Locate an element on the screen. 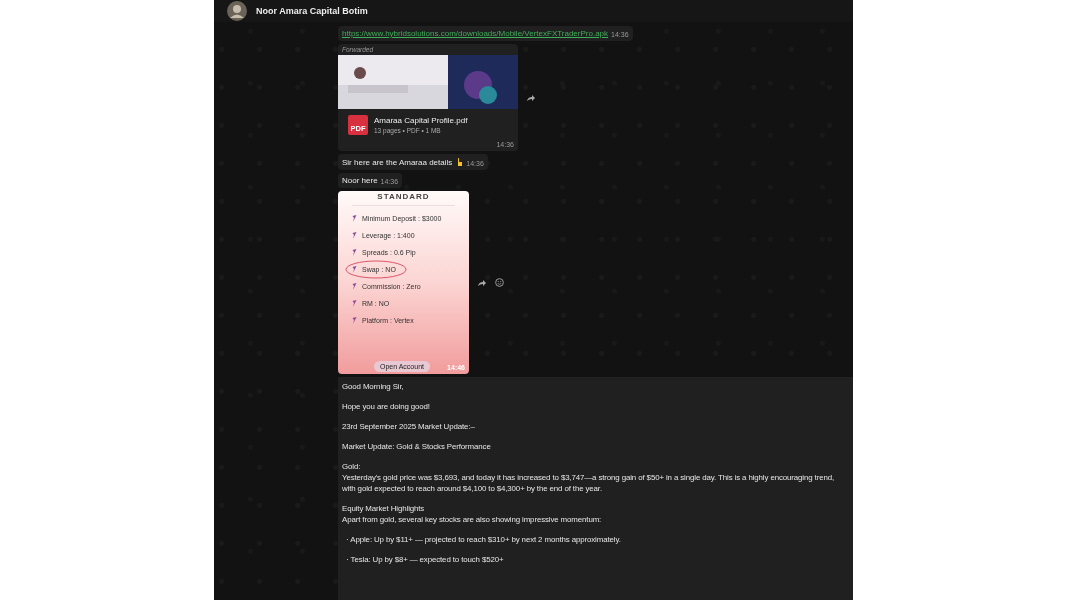 Image resolution: width=1067 pixels, height=600 pixels. download-link: https://www.hybridsolutions.com/downloads/Mobile/VertexFXTraderPro.apk is located at coordinates (475, 33).